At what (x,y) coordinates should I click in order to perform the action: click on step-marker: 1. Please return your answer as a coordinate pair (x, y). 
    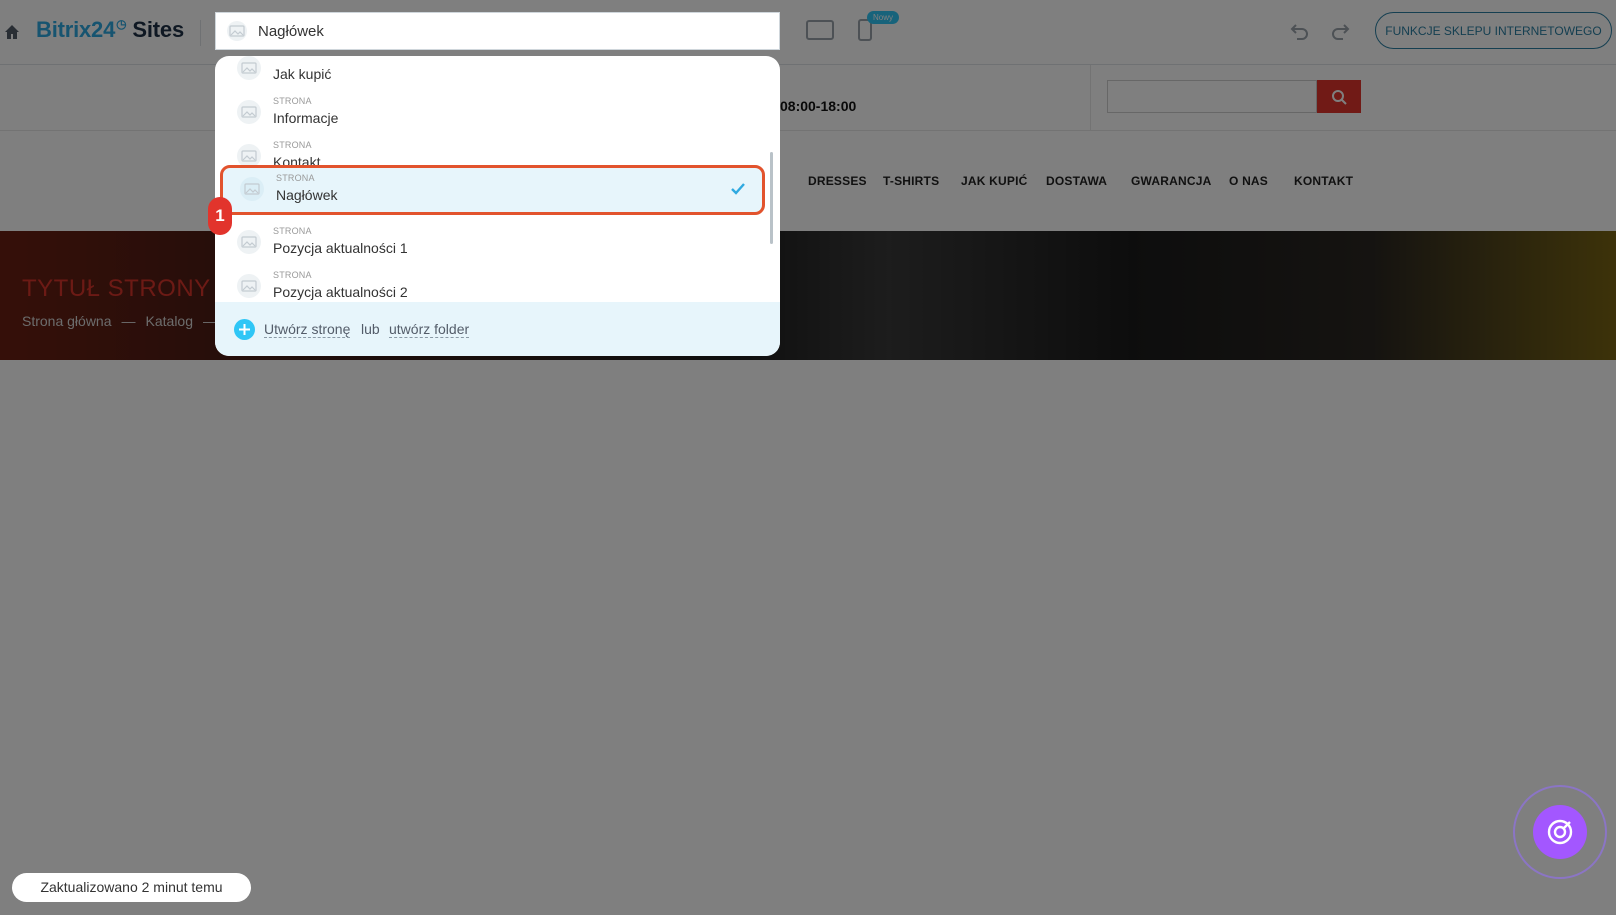
    Looking at the image, I should click on (220, 216).